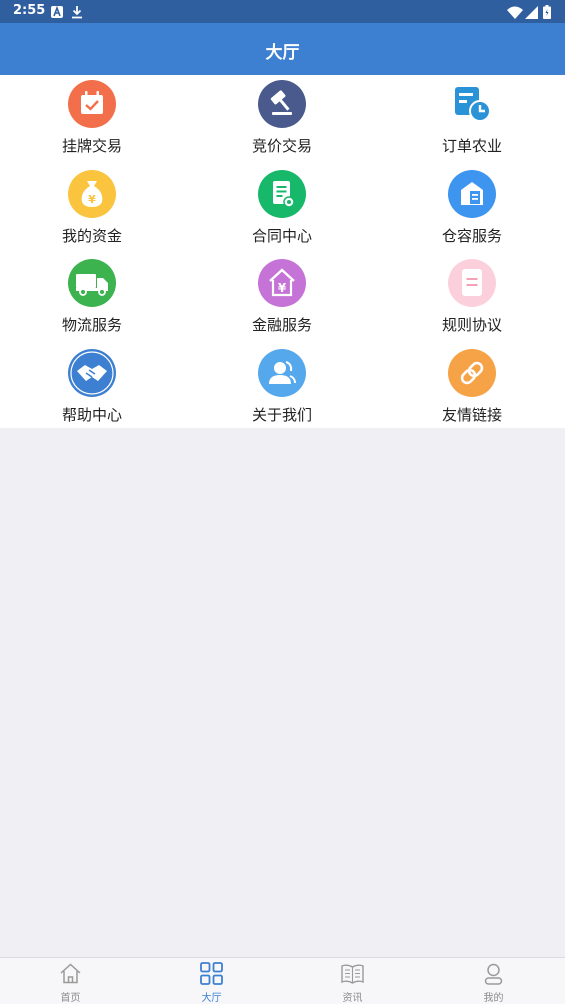  I want to click on contacts-icon, so click(282, 373).